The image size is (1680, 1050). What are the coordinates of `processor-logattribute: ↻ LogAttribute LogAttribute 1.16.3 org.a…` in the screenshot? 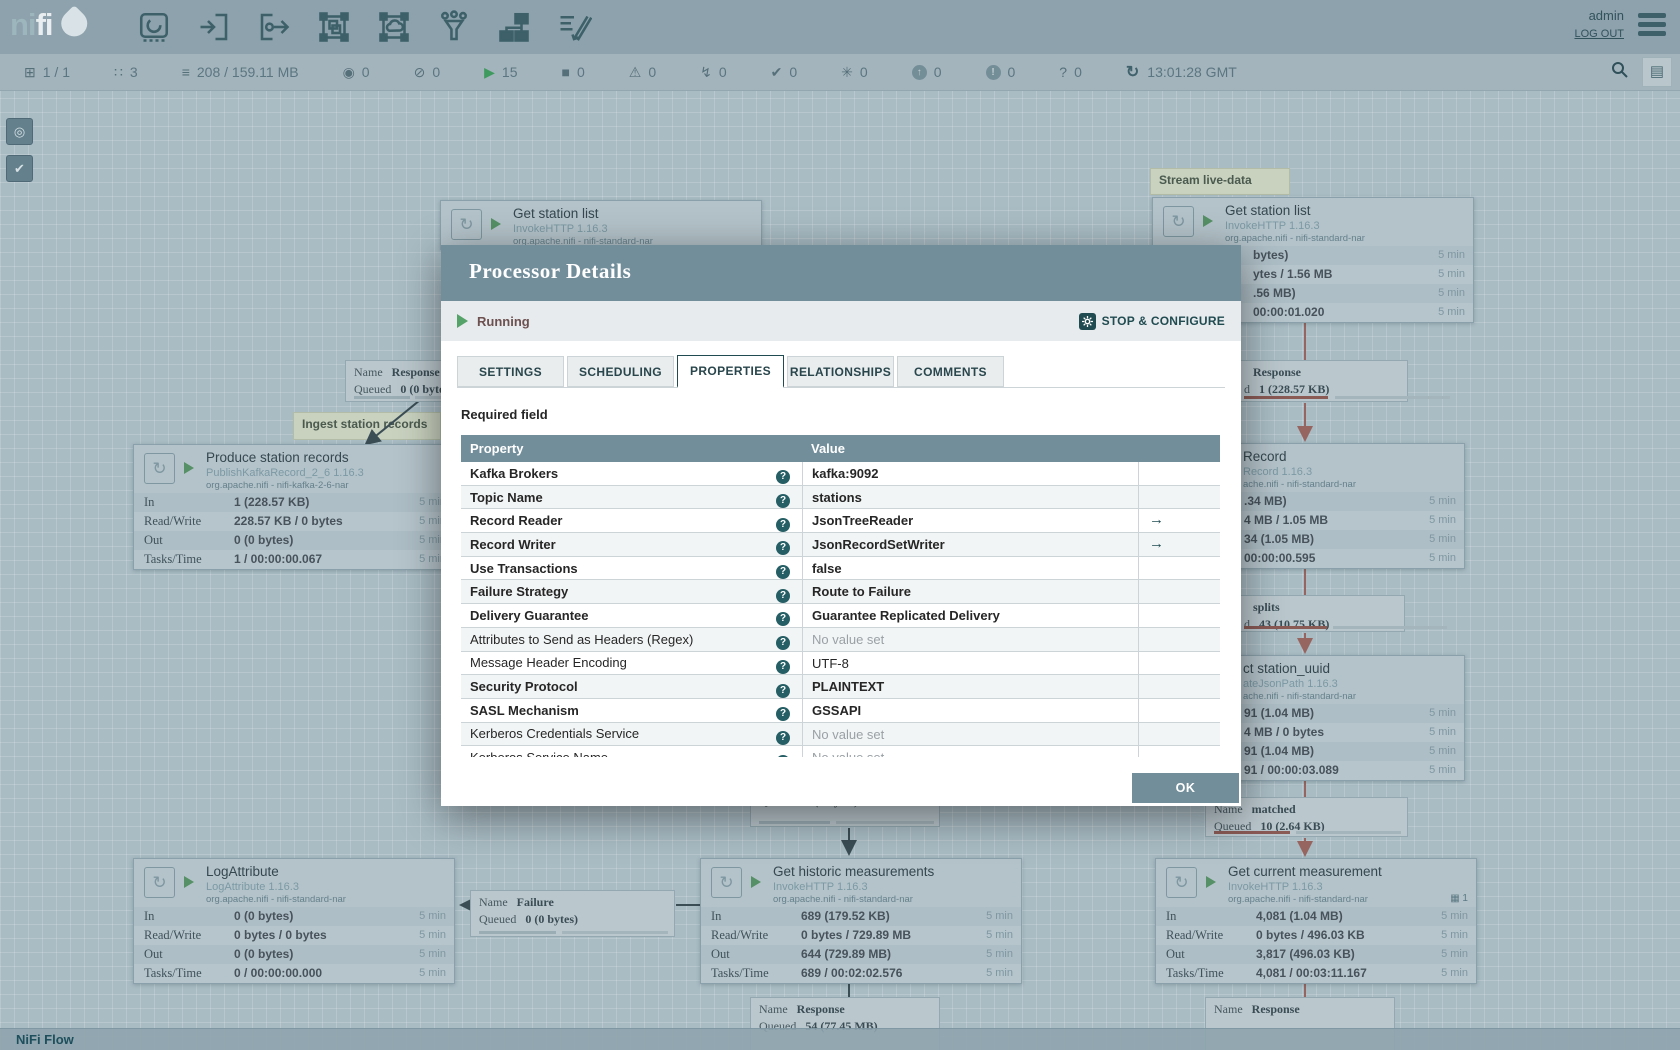 It's located at (294, 921).